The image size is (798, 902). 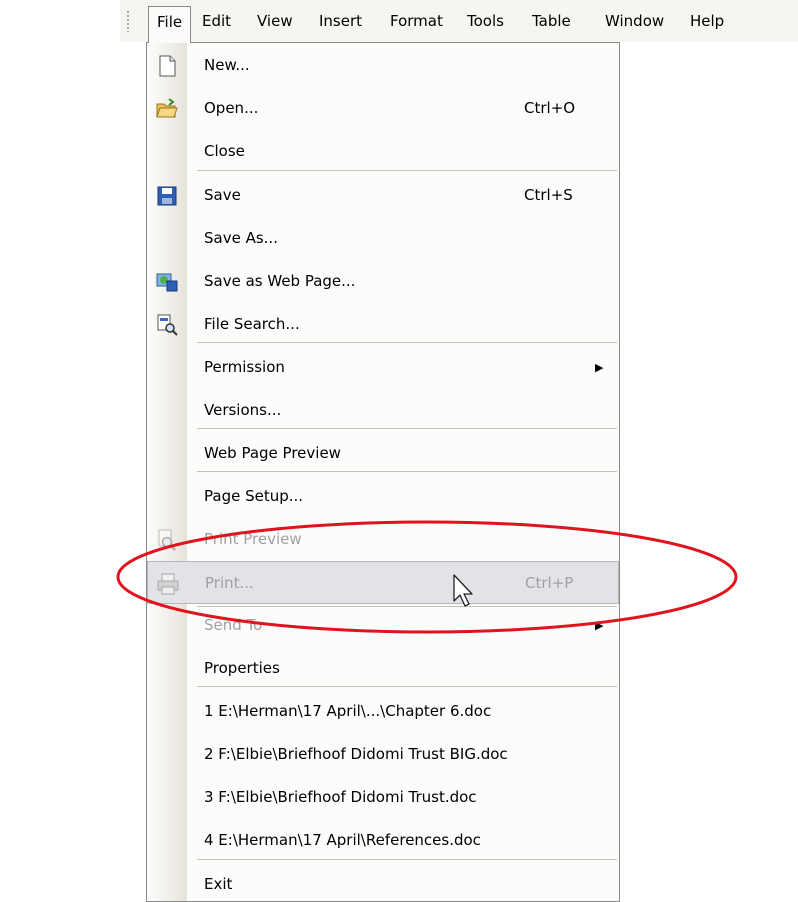 What do you see at coordinates (272, 453) in the screenshot?
I see `menu-item-label: Web Page Preview` at bounding box center [272, 453].